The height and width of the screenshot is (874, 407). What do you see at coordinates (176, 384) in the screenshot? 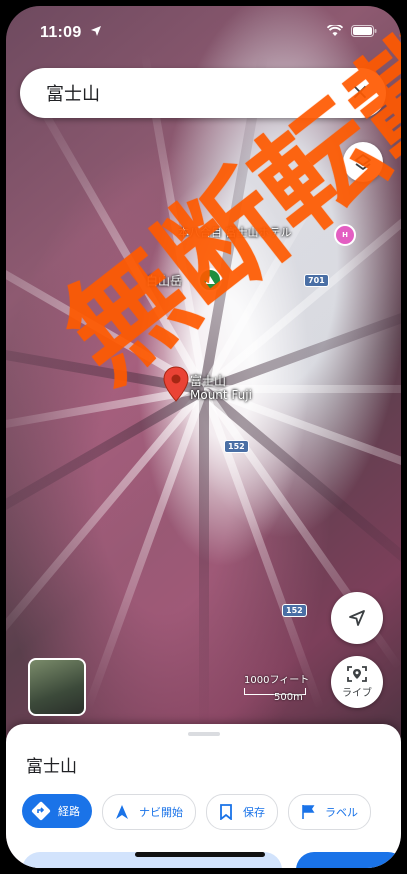
I see `location-pin-icon` at bounding box center [176, 384].